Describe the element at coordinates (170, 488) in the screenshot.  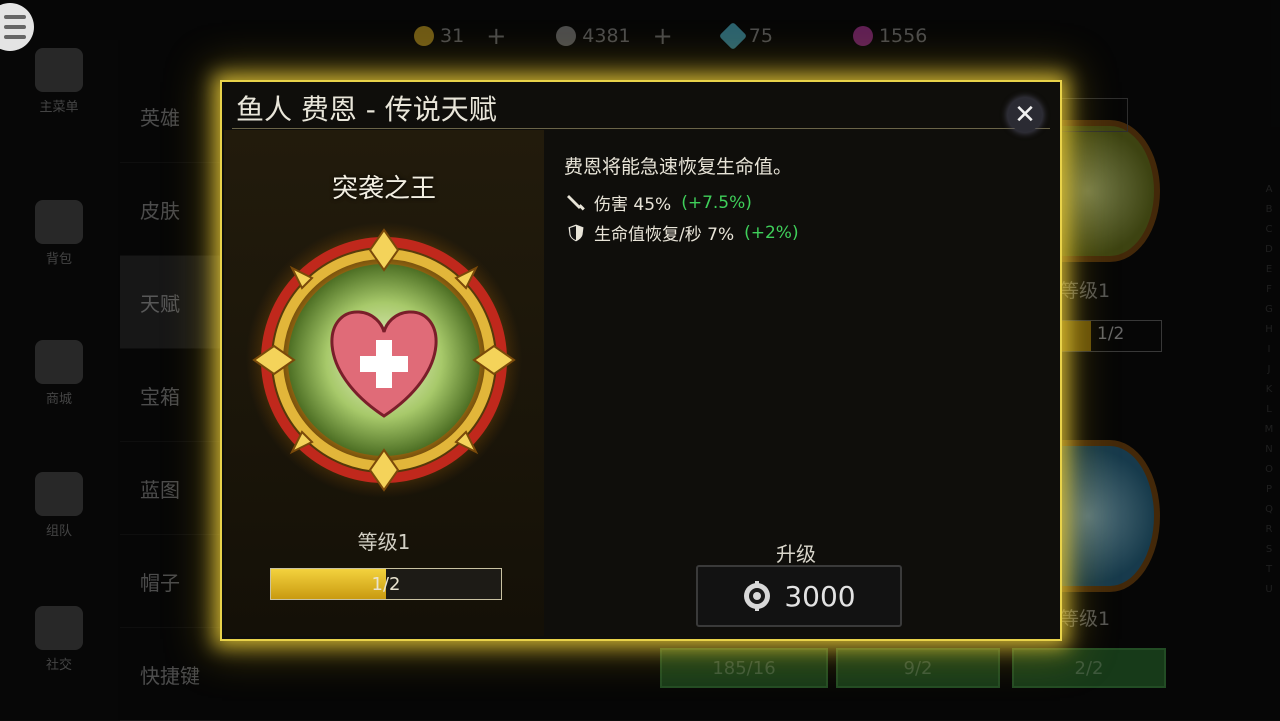
I see `category-blueprints: 蓝图` at that location.